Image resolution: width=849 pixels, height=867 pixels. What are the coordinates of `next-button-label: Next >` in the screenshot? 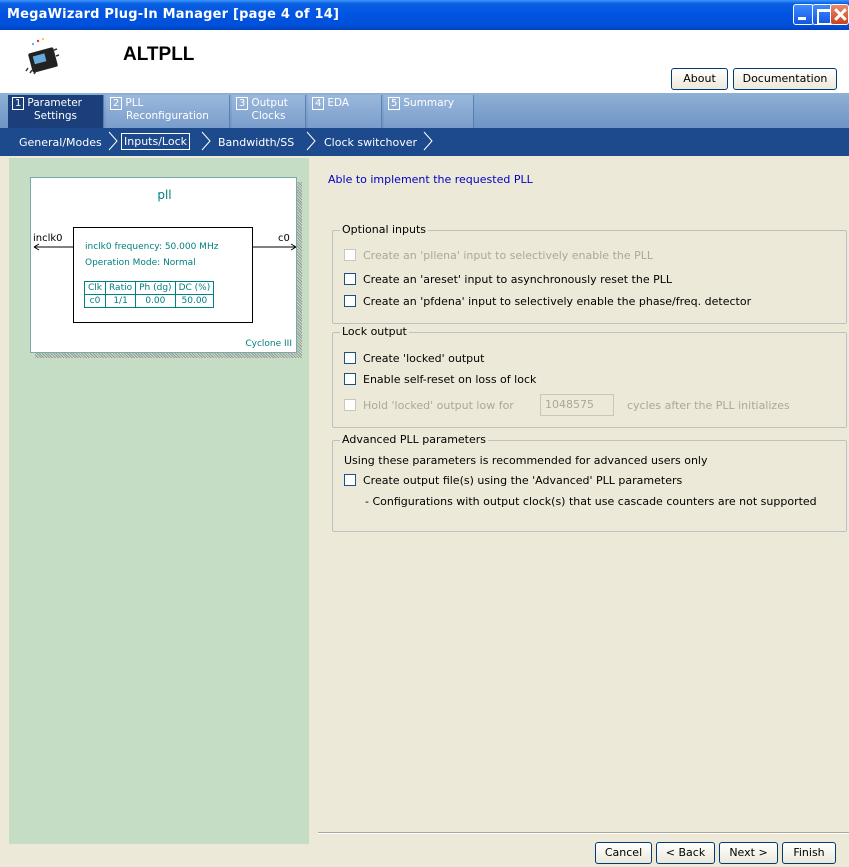 It's located at (748, 852).